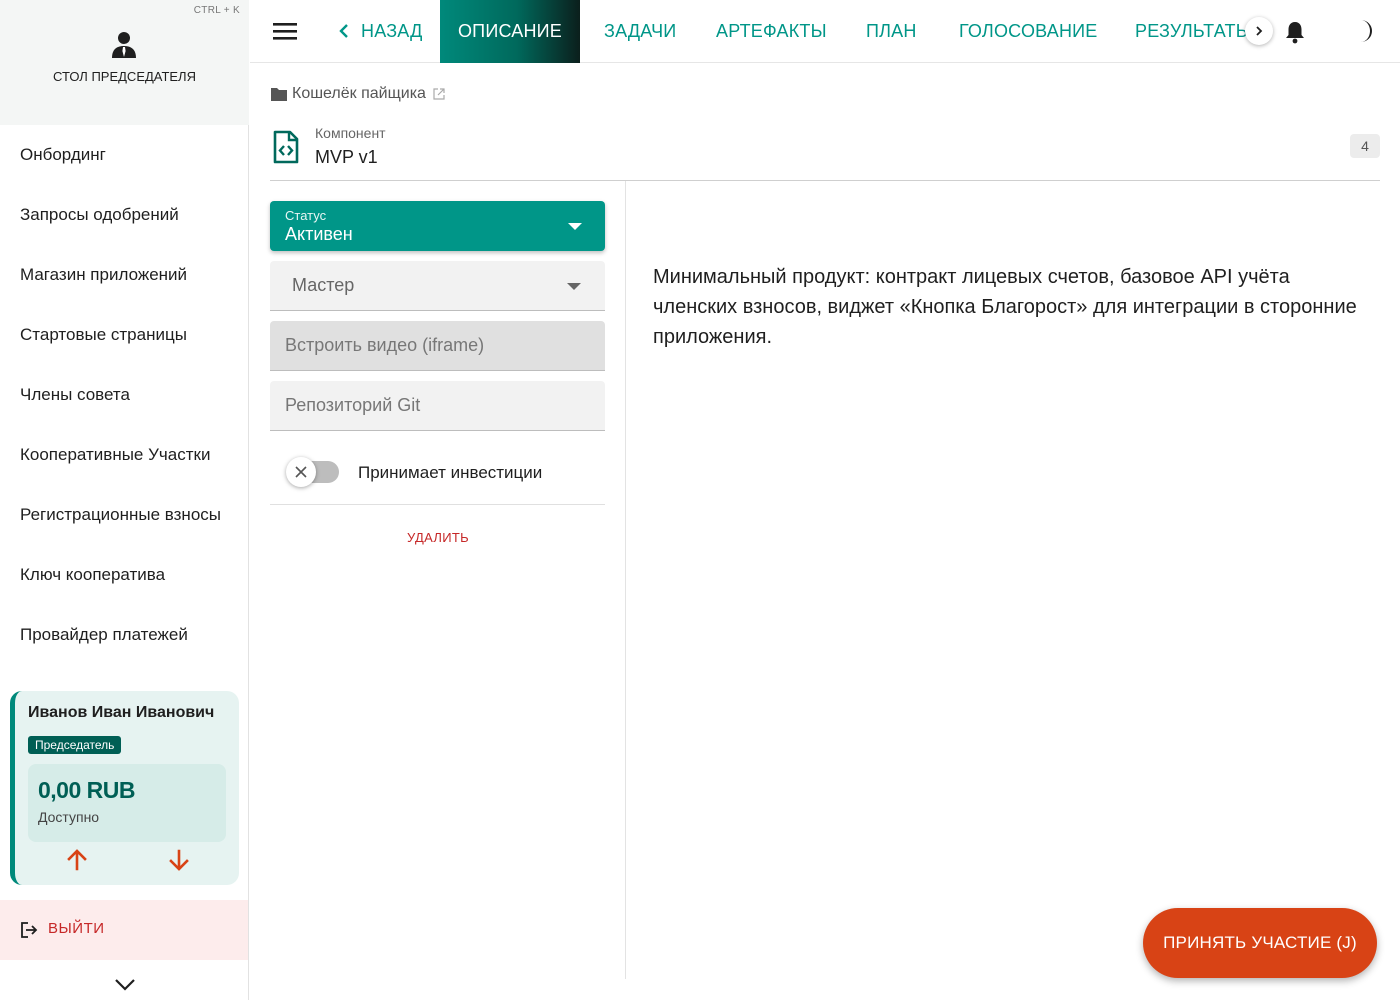 The image size is (1400, 1000). Describe the element at coordinates (124, 275) in the screenshot. I see `sidebar-item-app-store: Магазин приложений` at that location.